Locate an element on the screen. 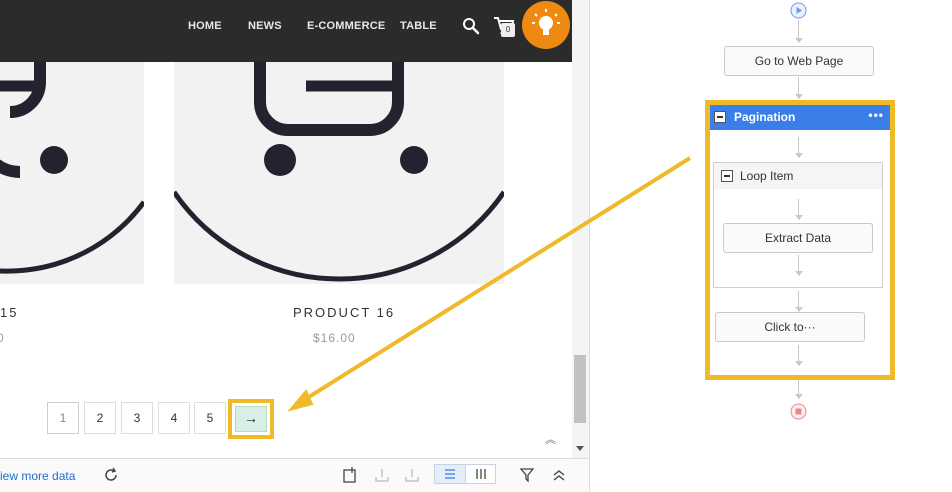 The height and width of the screenshot is (492, 952). loop-item-title: Loop Item is located at coordinates (767, 176).